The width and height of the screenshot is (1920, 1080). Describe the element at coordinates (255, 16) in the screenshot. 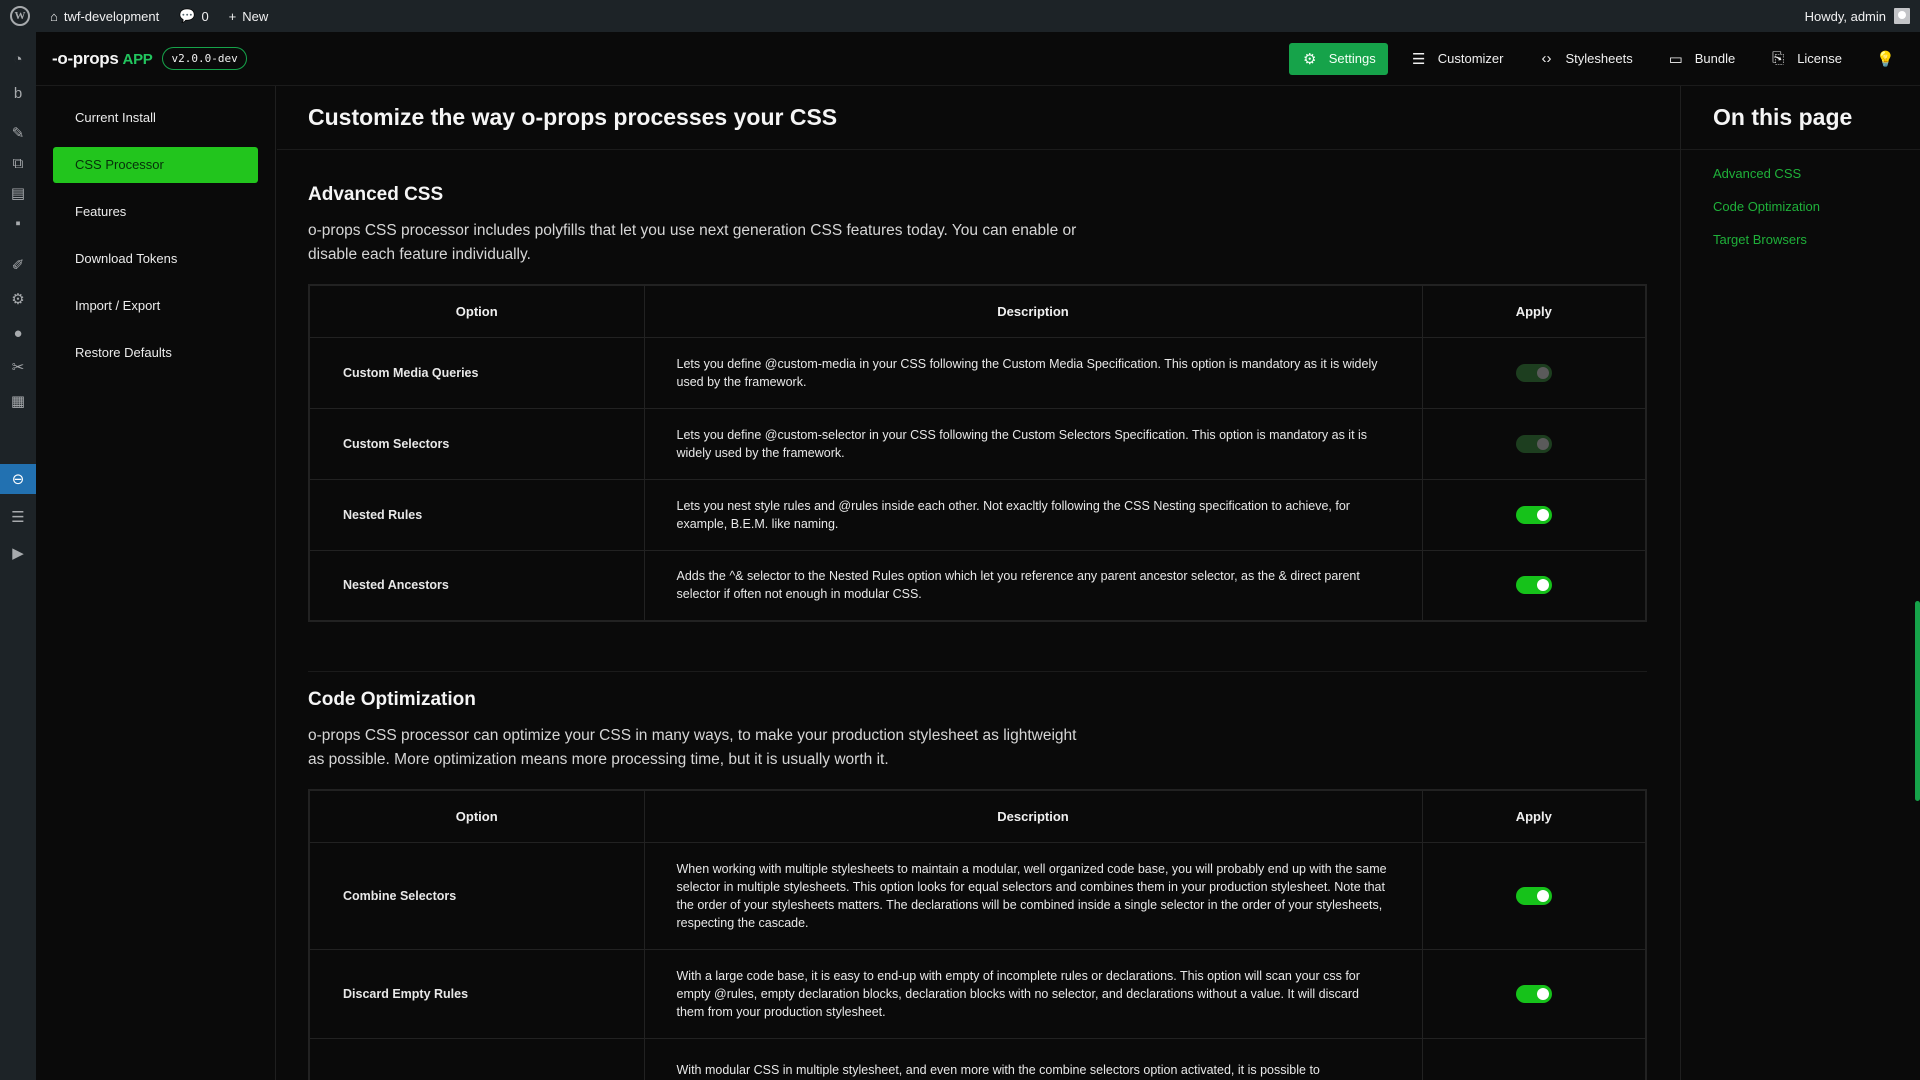

I see `new-label: New` at that location.